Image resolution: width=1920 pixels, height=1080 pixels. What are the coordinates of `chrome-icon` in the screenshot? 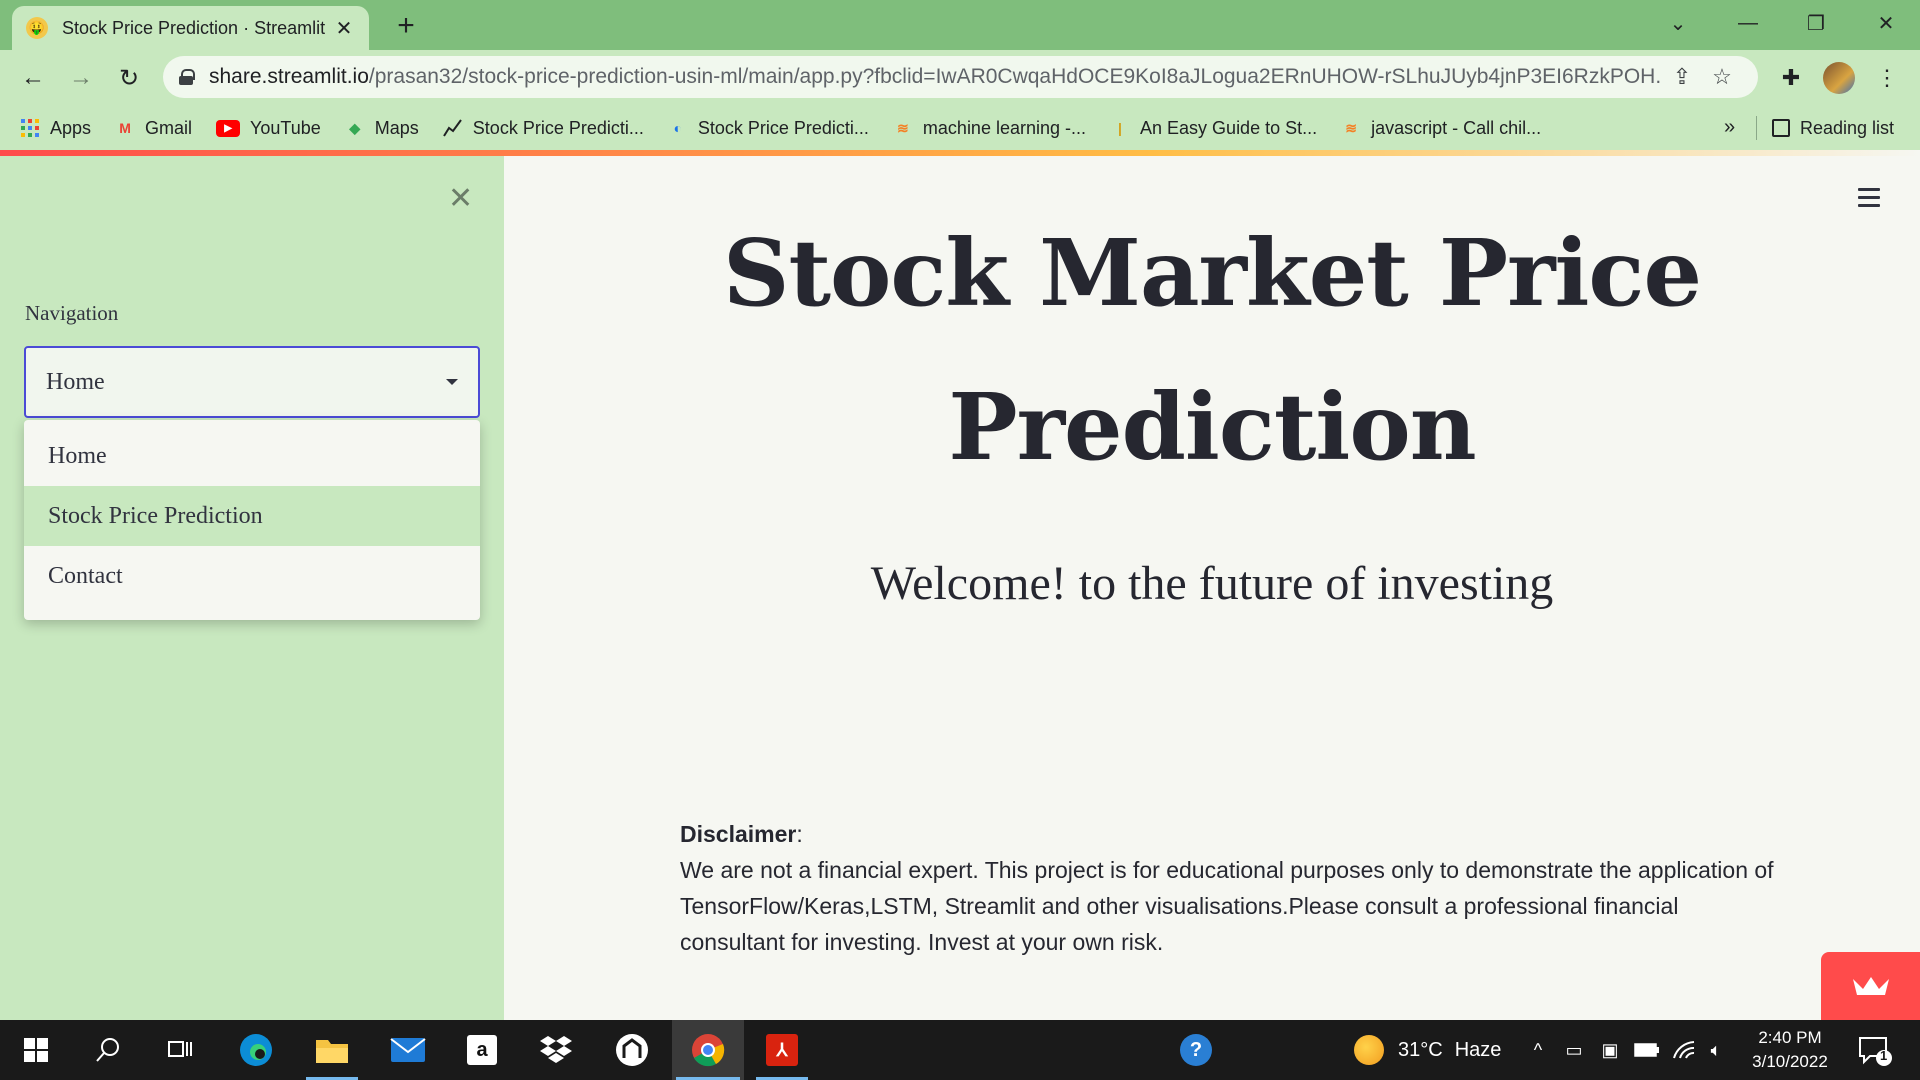 It's located at (708, 1050).